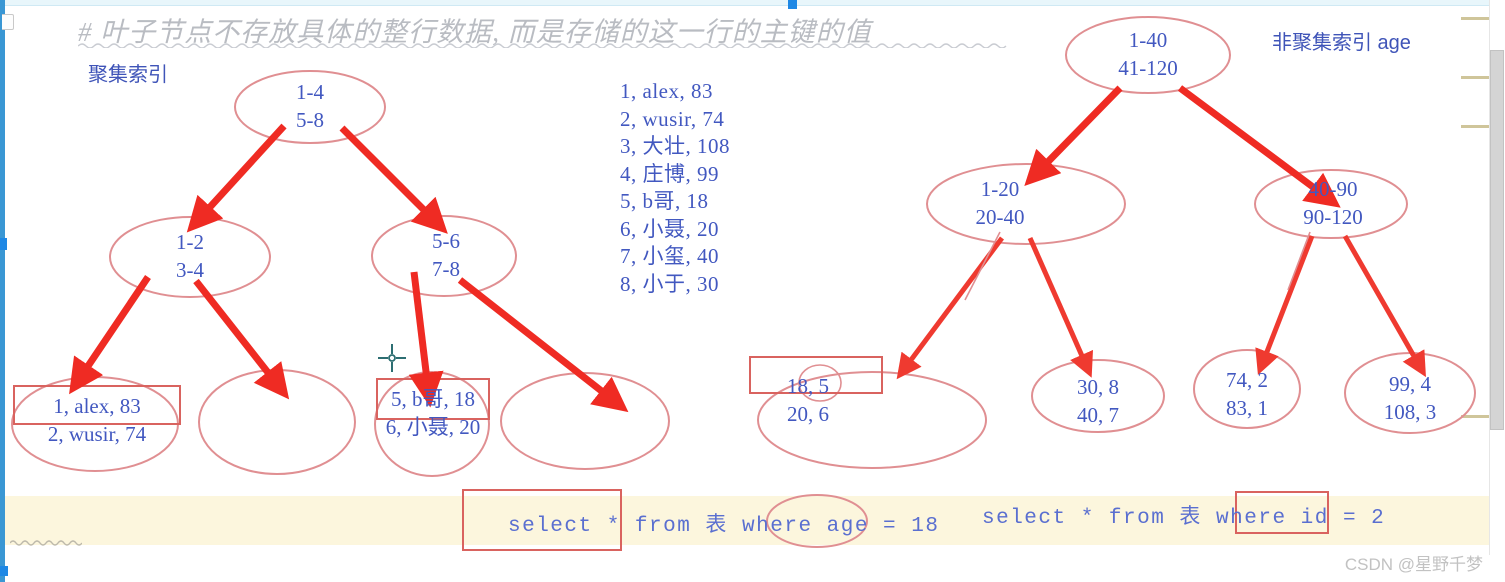  What do you see at coordinates (669, 173) in the screenshot?
I see `list-item: 4, 庄博, 99` at bounding box center [669, 173].